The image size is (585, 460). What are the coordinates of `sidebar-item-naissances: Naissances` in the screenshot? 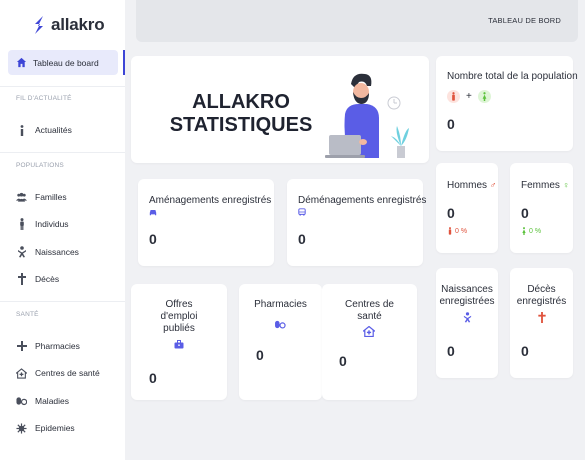 It's located at (47, 252).